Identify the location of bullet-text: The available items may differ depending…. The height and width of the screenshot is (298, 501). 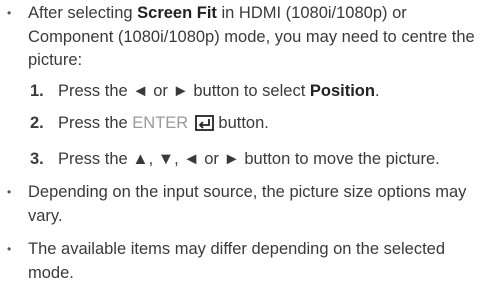
(237, 261).